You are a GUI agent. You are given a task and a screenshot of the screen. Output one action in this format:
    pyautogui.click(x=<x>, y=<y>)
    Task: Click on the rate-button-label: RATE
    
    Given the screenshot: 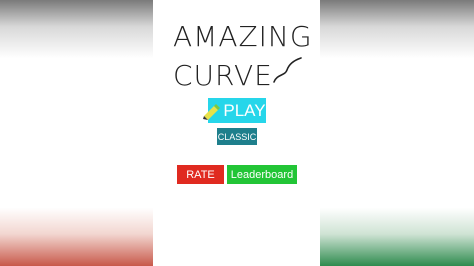 What is the action you would take?
    pyautogui.click(x=200, y=174)
    